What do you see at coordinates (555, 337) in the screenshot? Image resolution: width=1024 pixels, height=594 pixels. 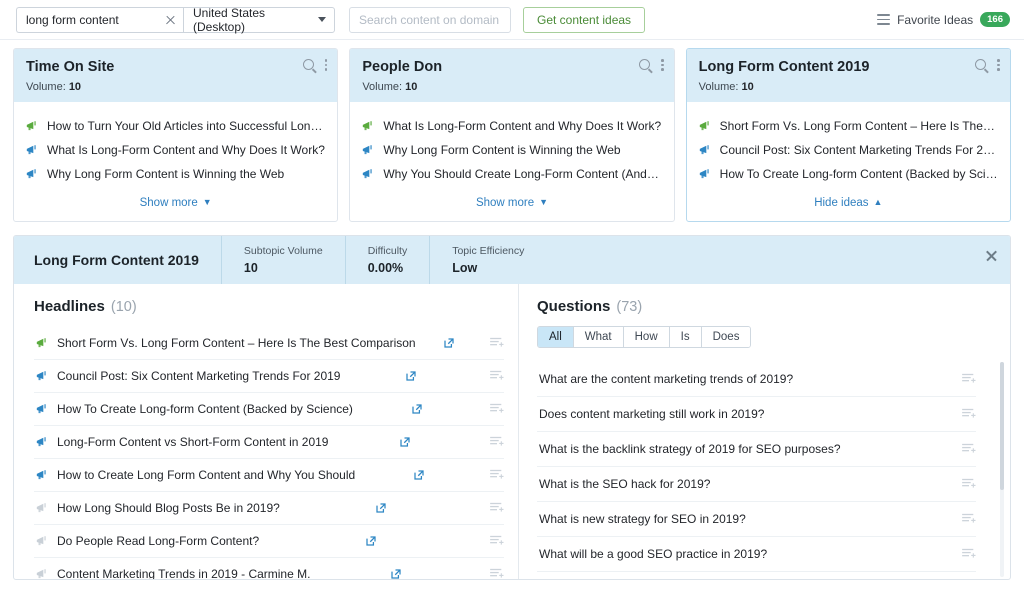 I see `question-filter-tab: All` at bounding box center [555, 337].